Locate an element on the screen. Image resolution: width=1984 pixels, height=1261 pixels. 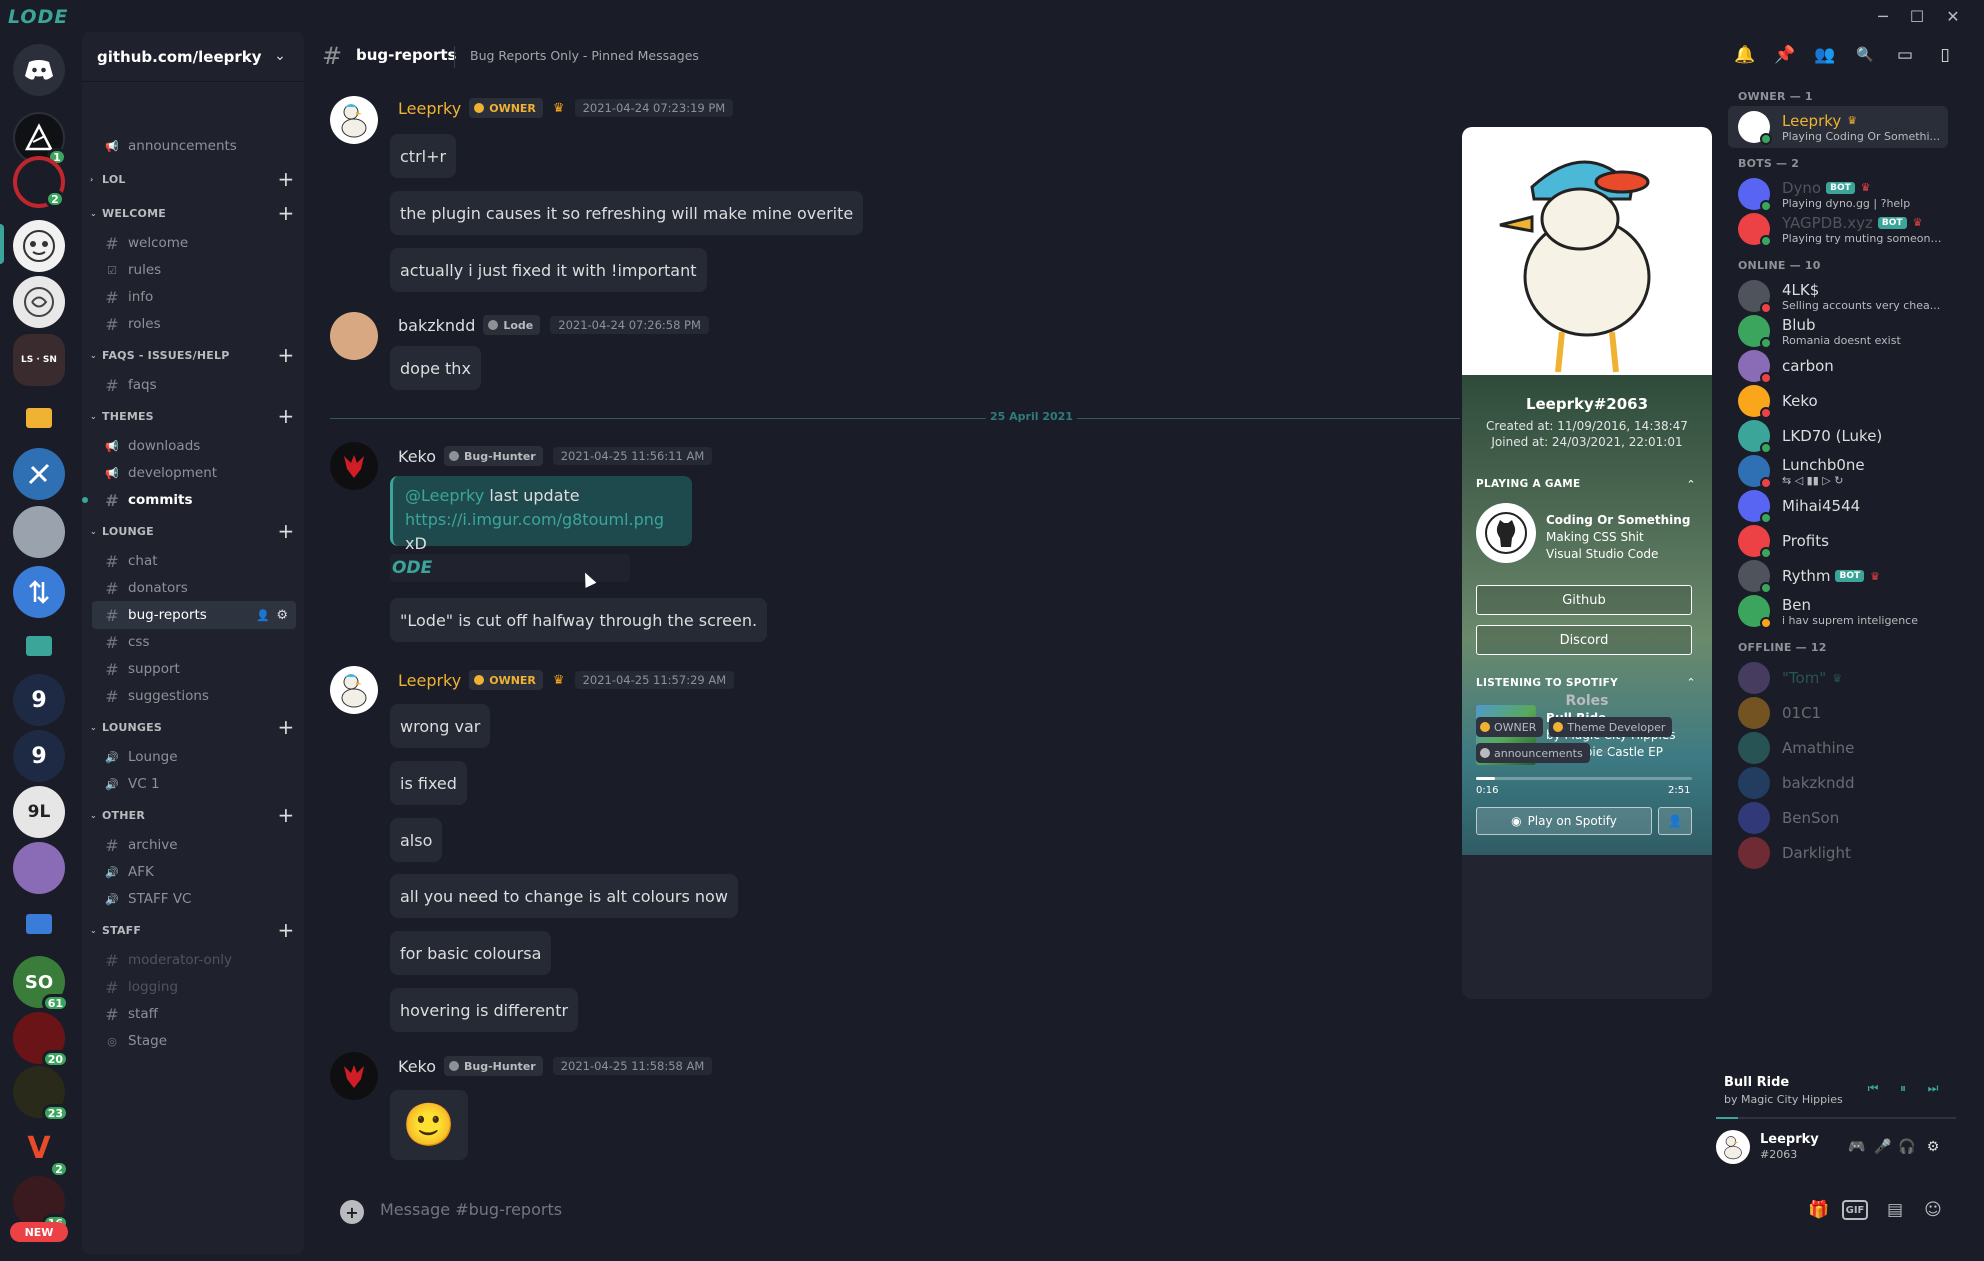
server-icon: 9 is located at coordinates (39, 756).